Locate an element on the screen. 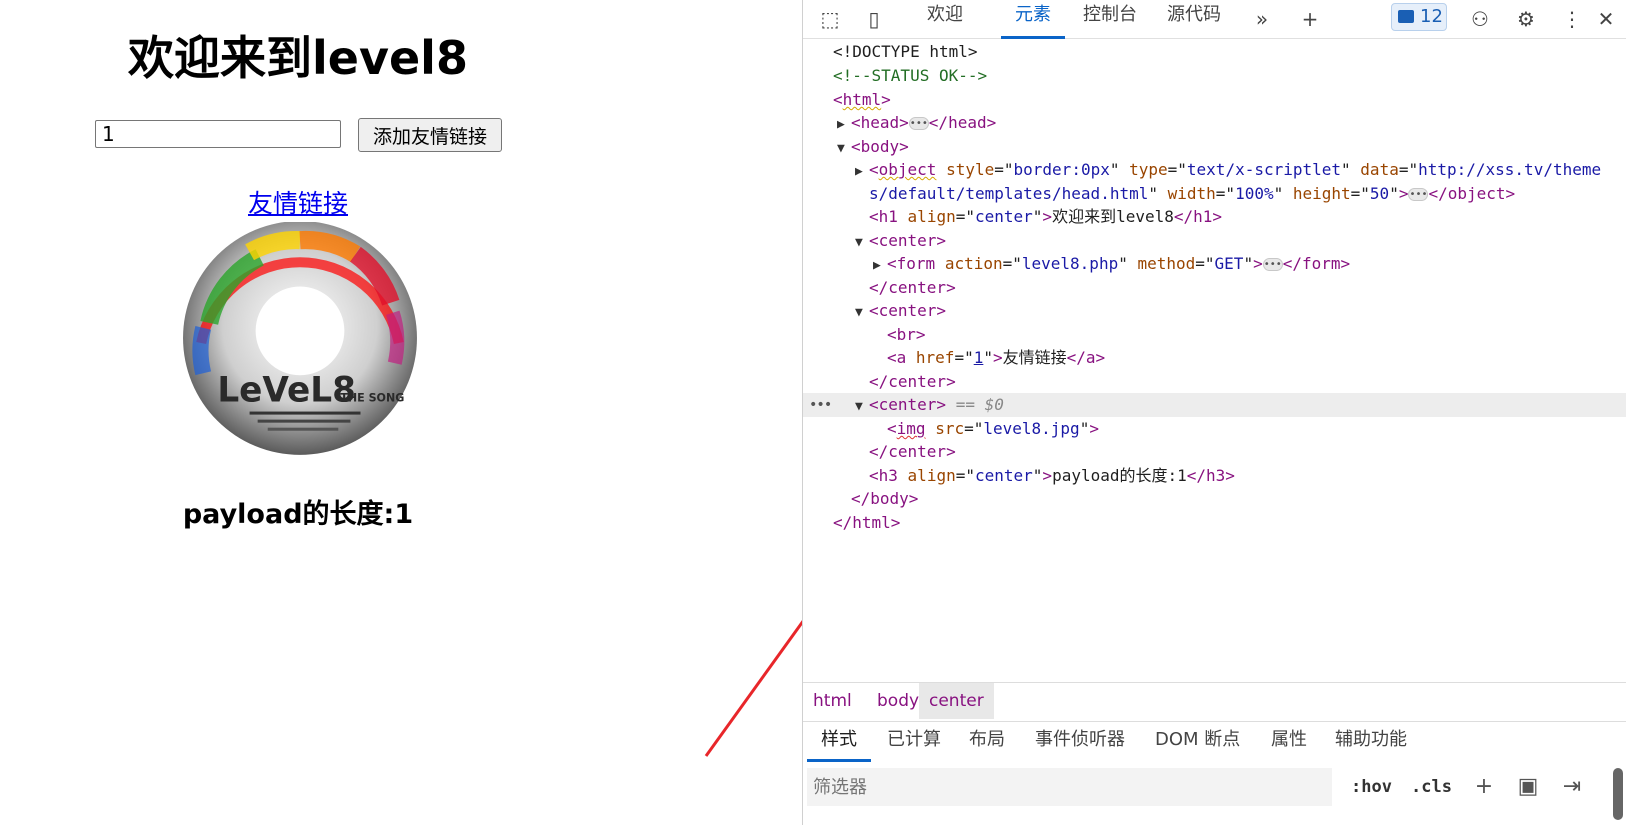 The width and height of the screenshot is (1626, 825). gear-icon: ⚙ is located at coordinates (1526, 19).